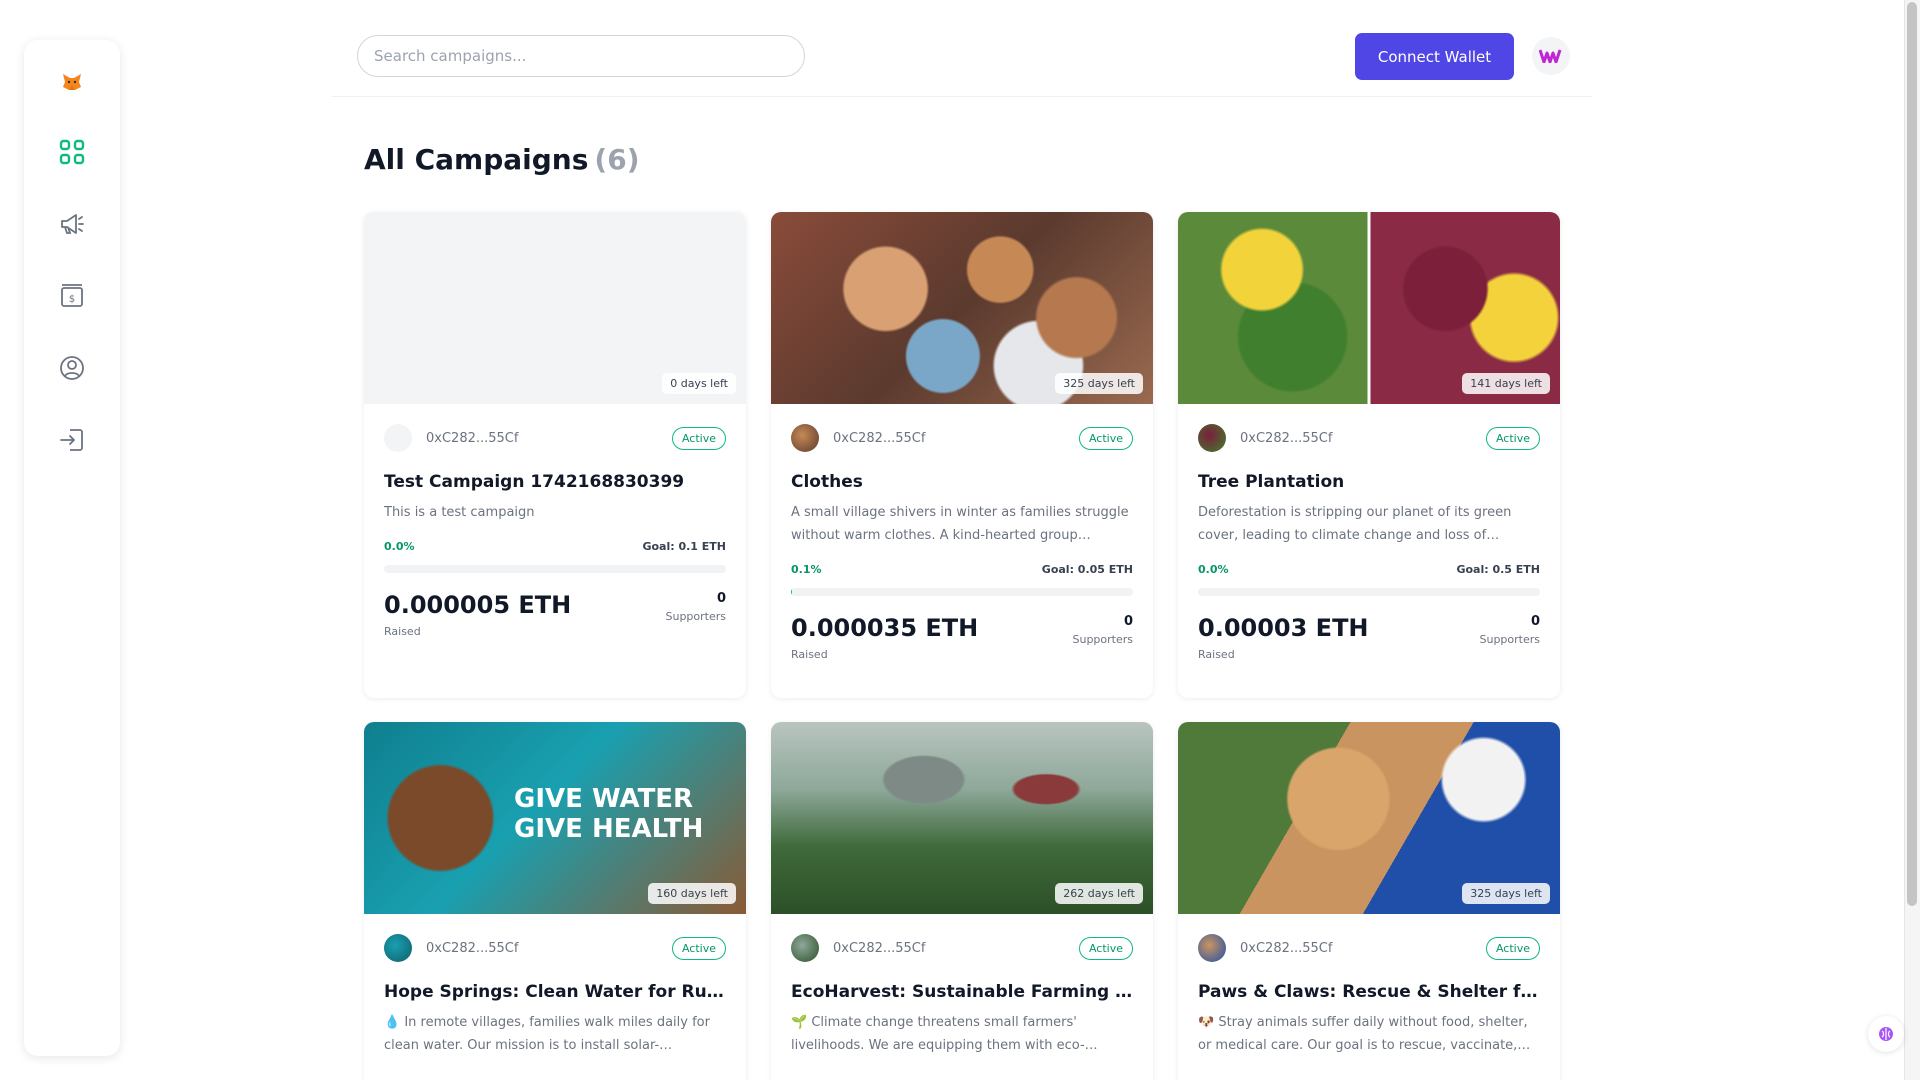  I want to click on logout-icon, so click(71, 440).